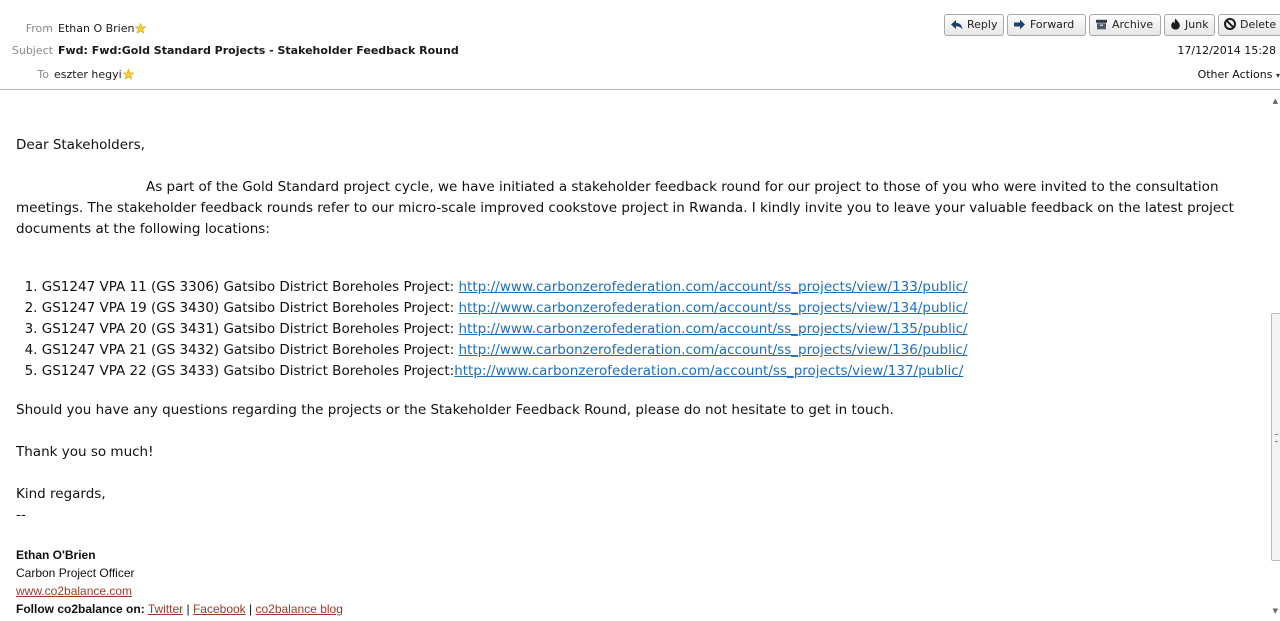  What do you see at coordinates (56, 555) in the screenshot?
I see `signature-name: Ethan O'Brien` at bounding box center [56, 555].